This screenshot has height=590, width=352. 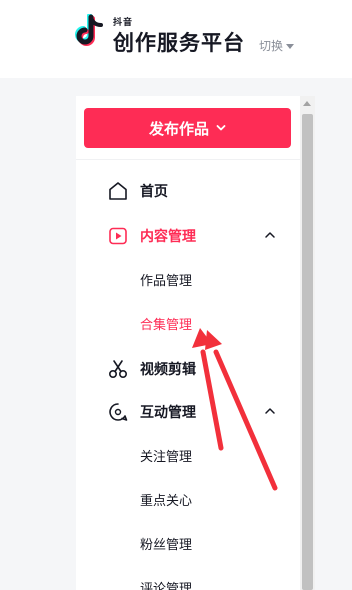 What do you see at coordinates (118, 369) in the screenshot?
I see `scissors-icon` at bounding box center [118, 369].